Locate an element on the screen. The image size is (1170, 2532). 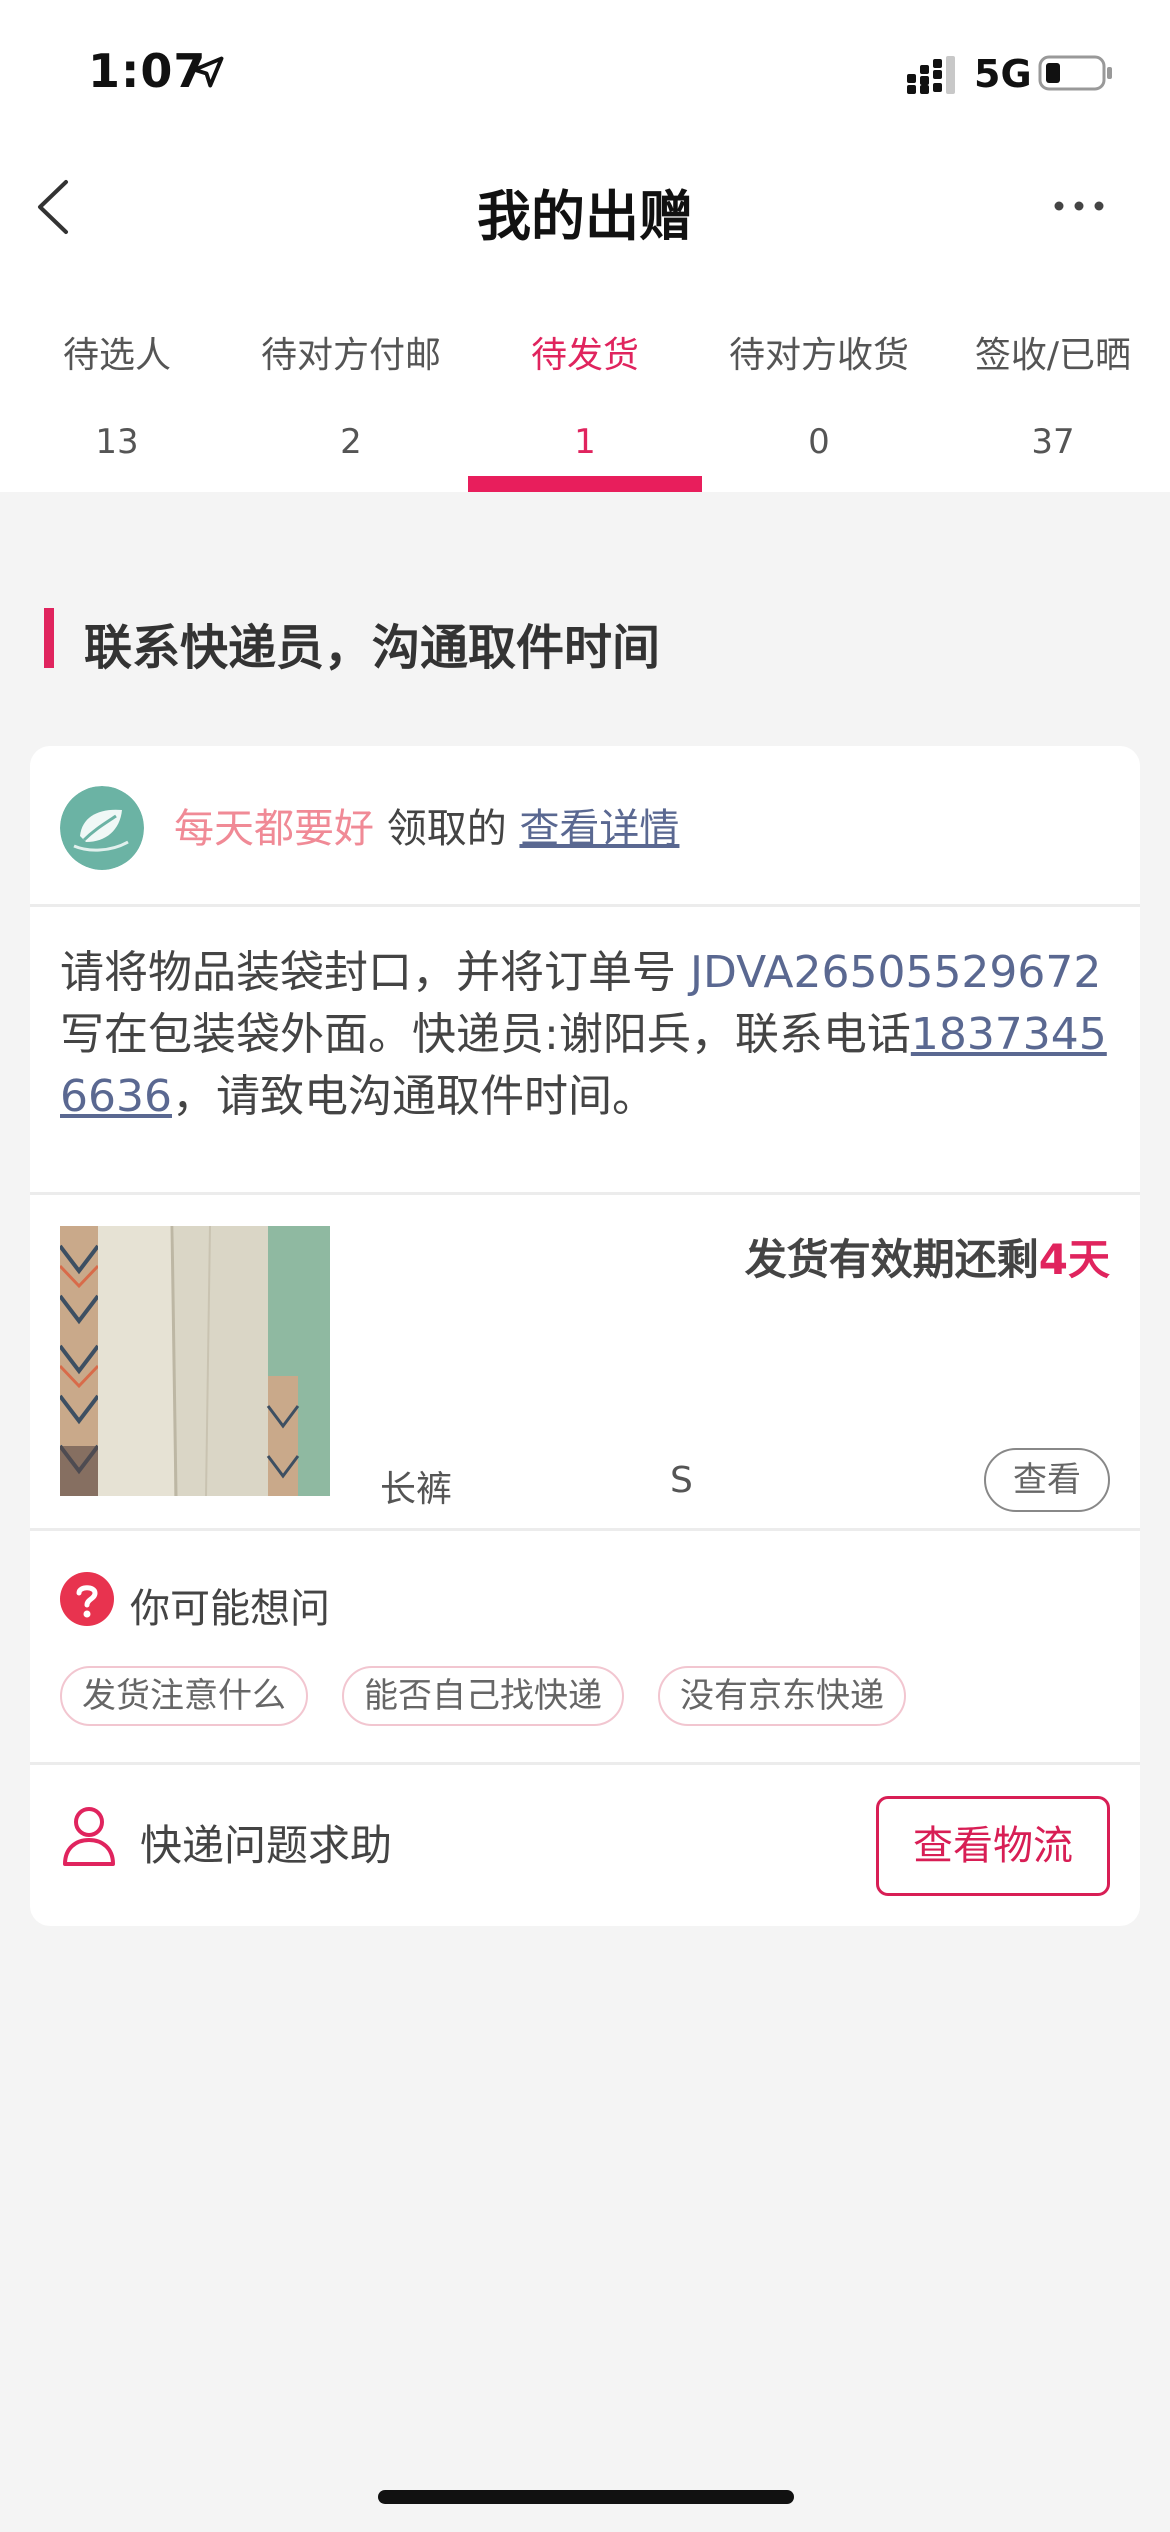
tab-count: 0 is located at coordinates (819, 442).